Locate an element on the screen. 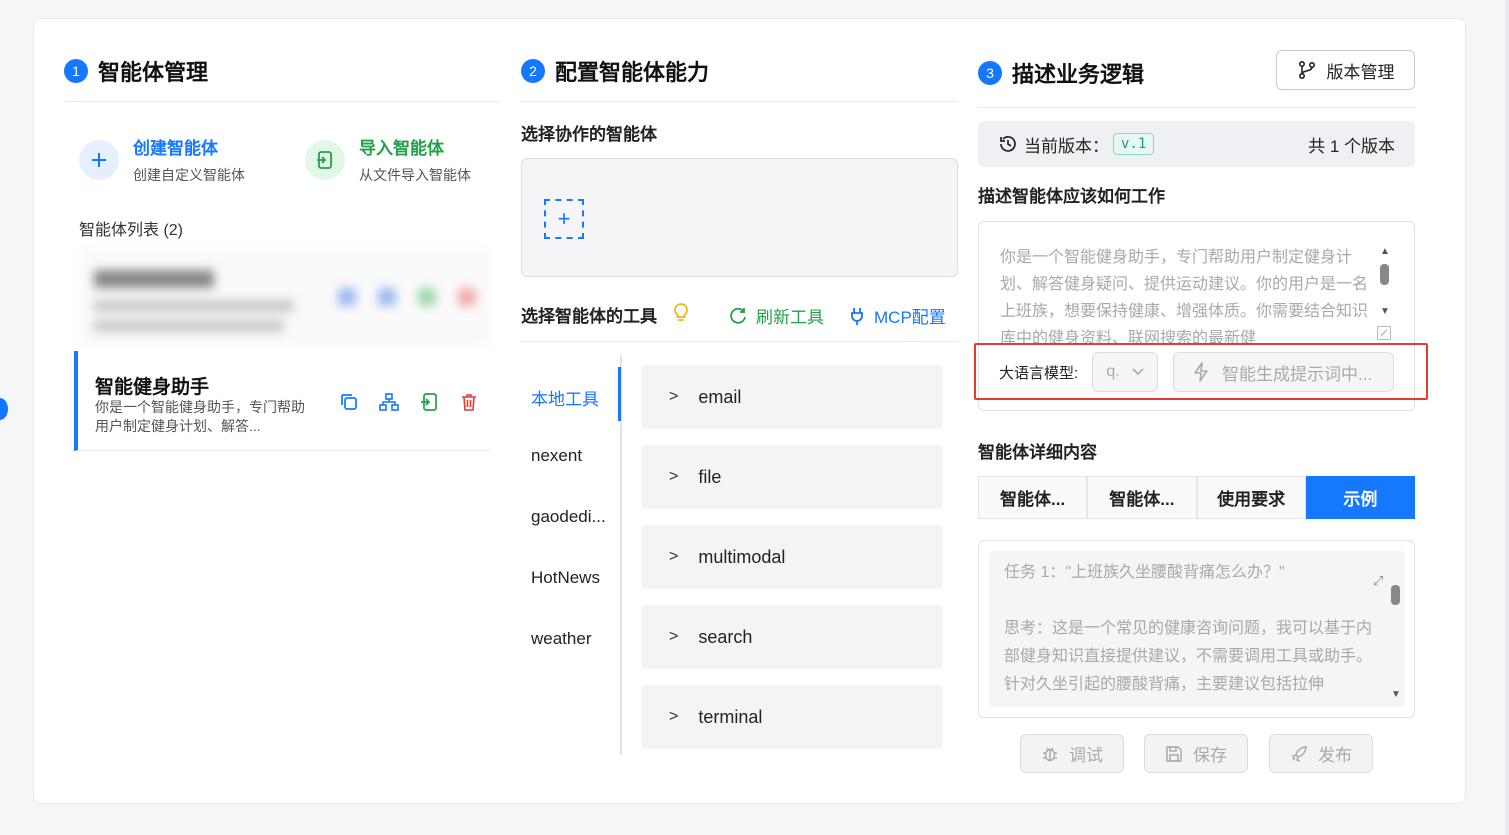  tools-title: 选择智能体的工具 is located at coordinates (589, 316).